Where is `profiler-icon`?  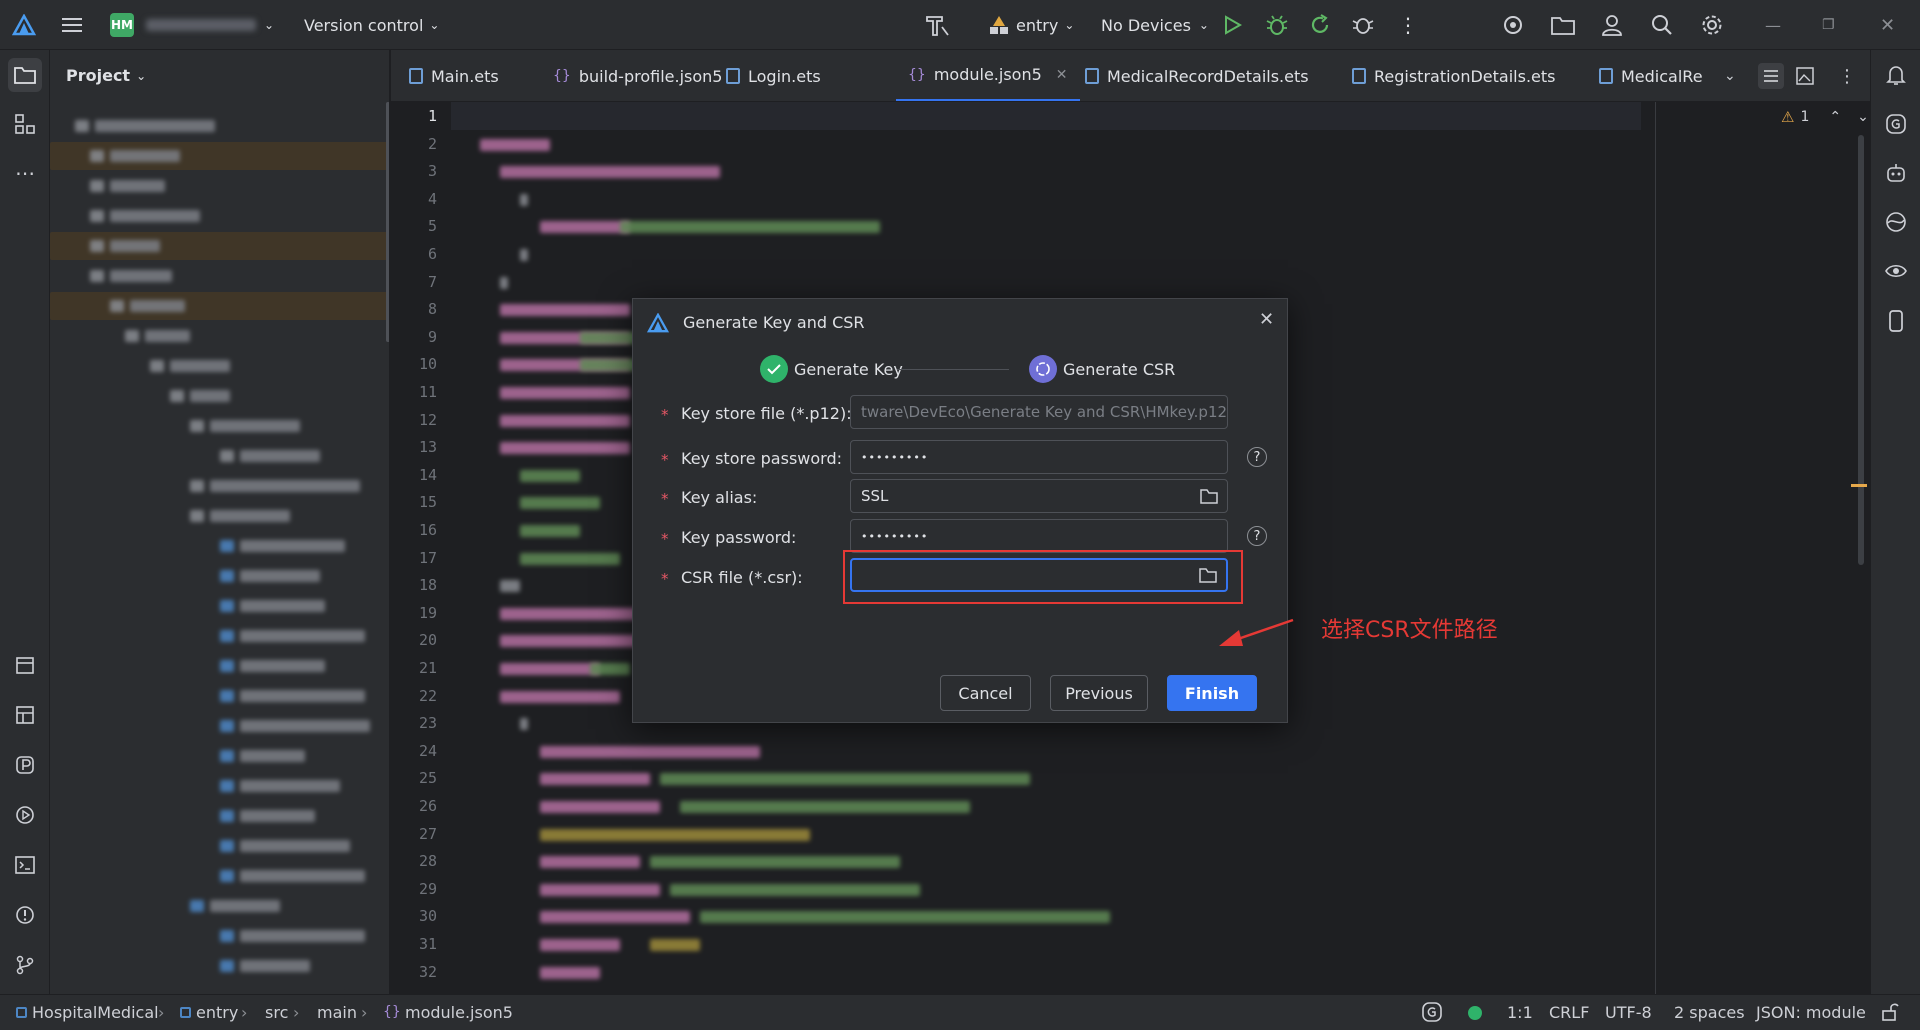 profiler-icon is located at coordinates (25, 765).